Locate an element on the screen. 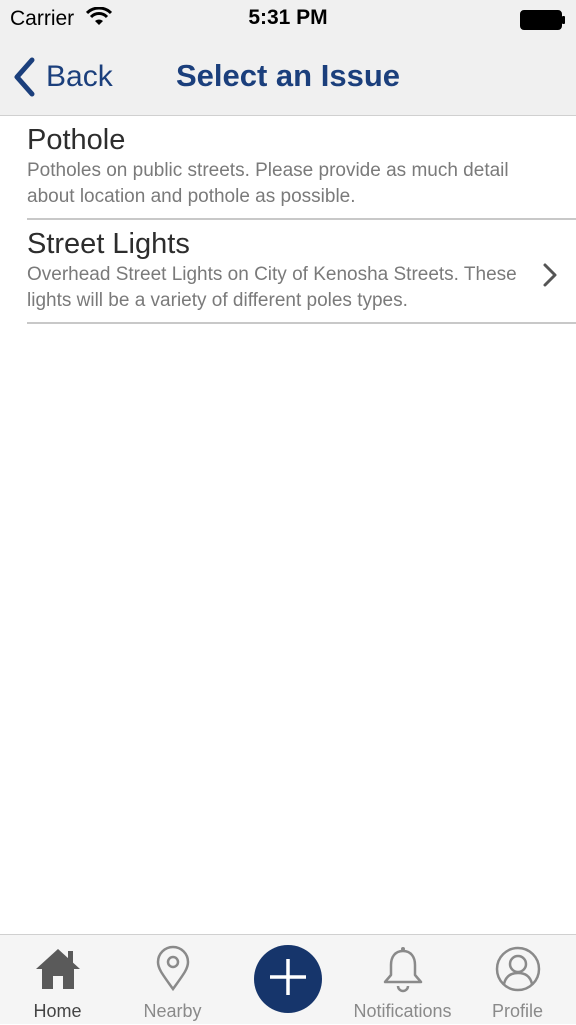 The width and height of the screenshot is (576, 1025). tab-home: Home is located at coordinates (57, 980).